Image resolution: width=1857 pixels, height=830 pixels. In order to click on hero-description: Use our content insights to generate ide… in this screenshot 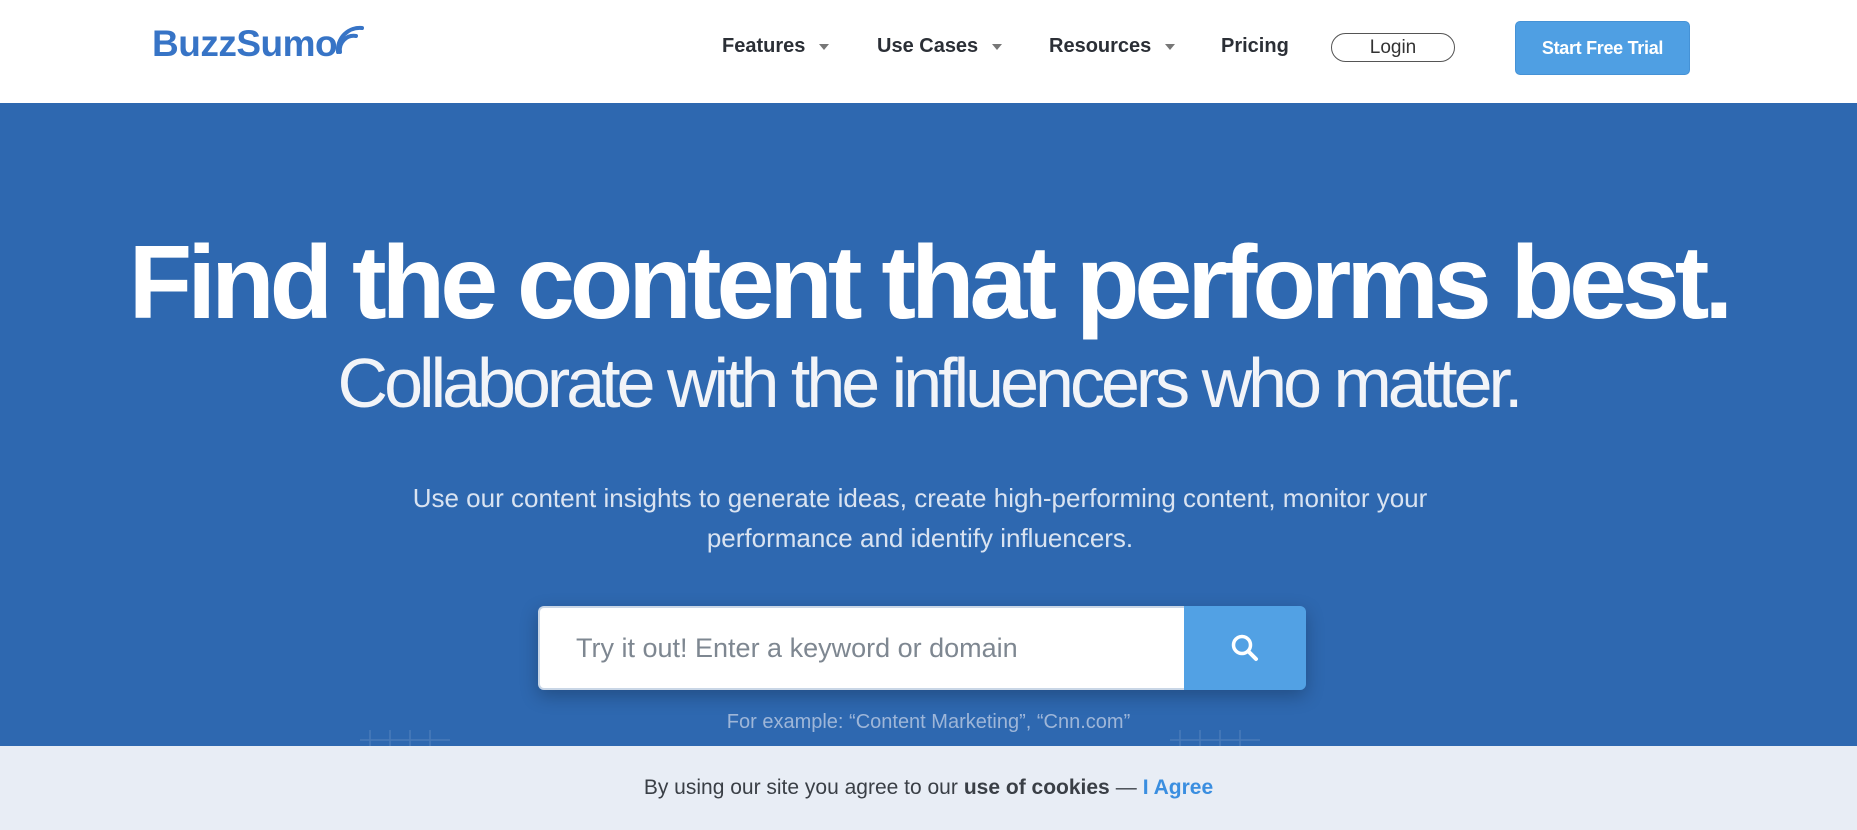, I will do `click(920, 518)`.